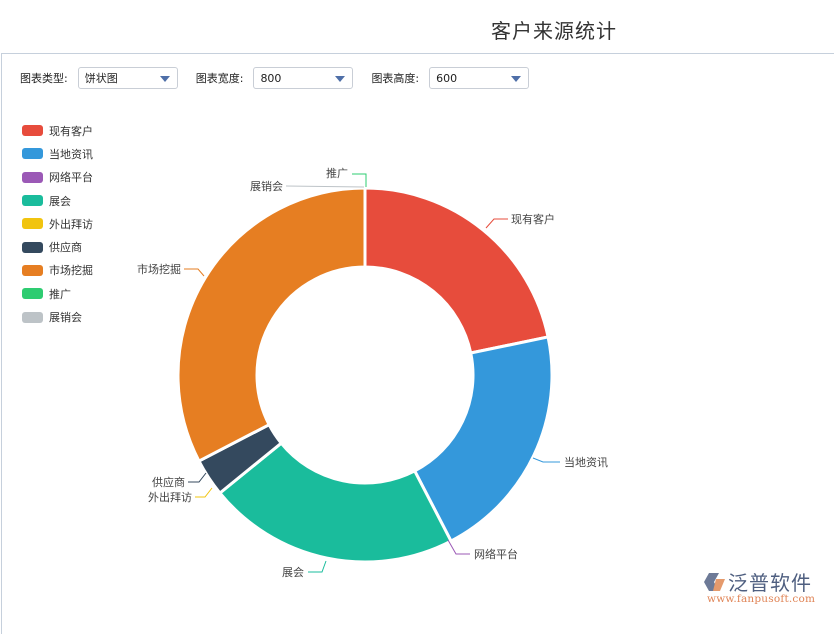 The image size is (834, 634). What do you see at coordinates (586, 462) in the screenshot?
I see `slice-label-1: 当地资讯` at bounding box center [586, 462].